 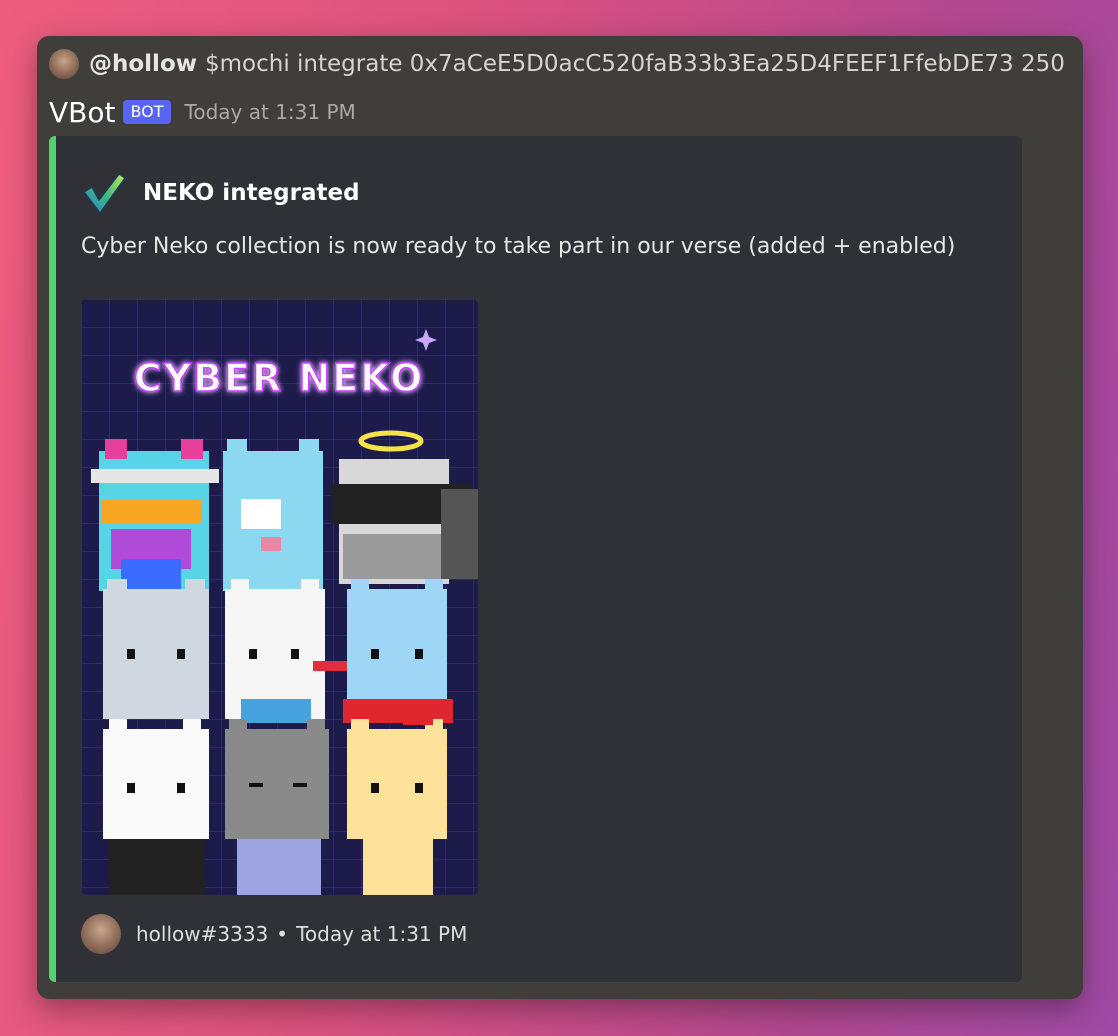 I want to click on check-mark-icon, so click(x=104, y=193).